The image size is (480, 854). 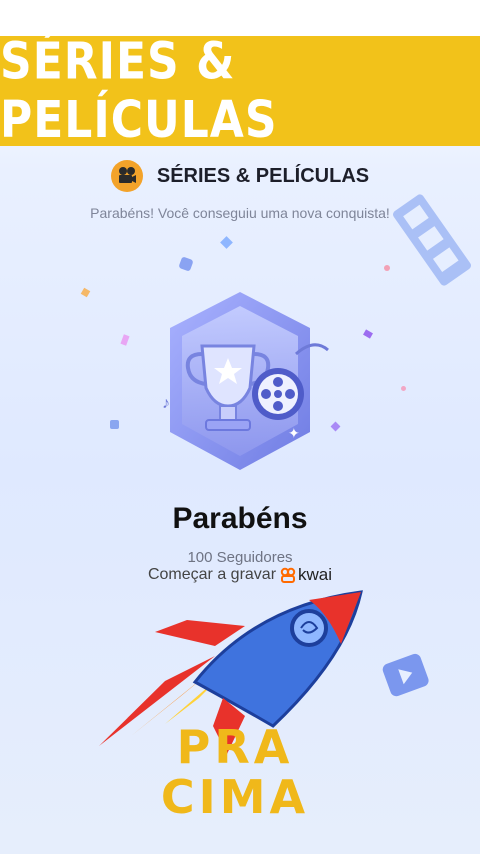 What do you see at coordinates (235, 747) in the screenshot?
I see `sticker-line-1: PRA` at bounding box center [235, 747].